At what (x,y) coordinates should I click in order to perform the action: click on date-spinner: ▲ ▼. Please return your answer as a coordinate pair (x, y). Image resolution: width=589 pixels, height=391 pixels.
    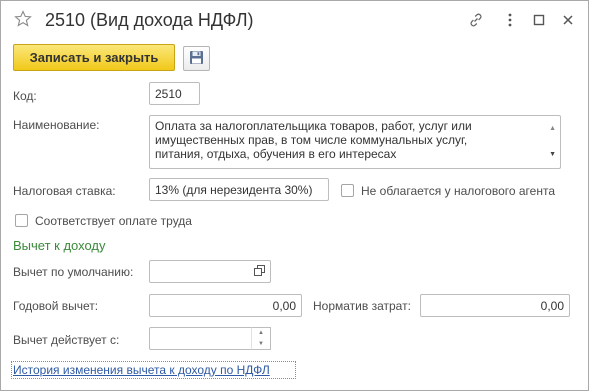
    Looking at the image, I should click on (261, 338).